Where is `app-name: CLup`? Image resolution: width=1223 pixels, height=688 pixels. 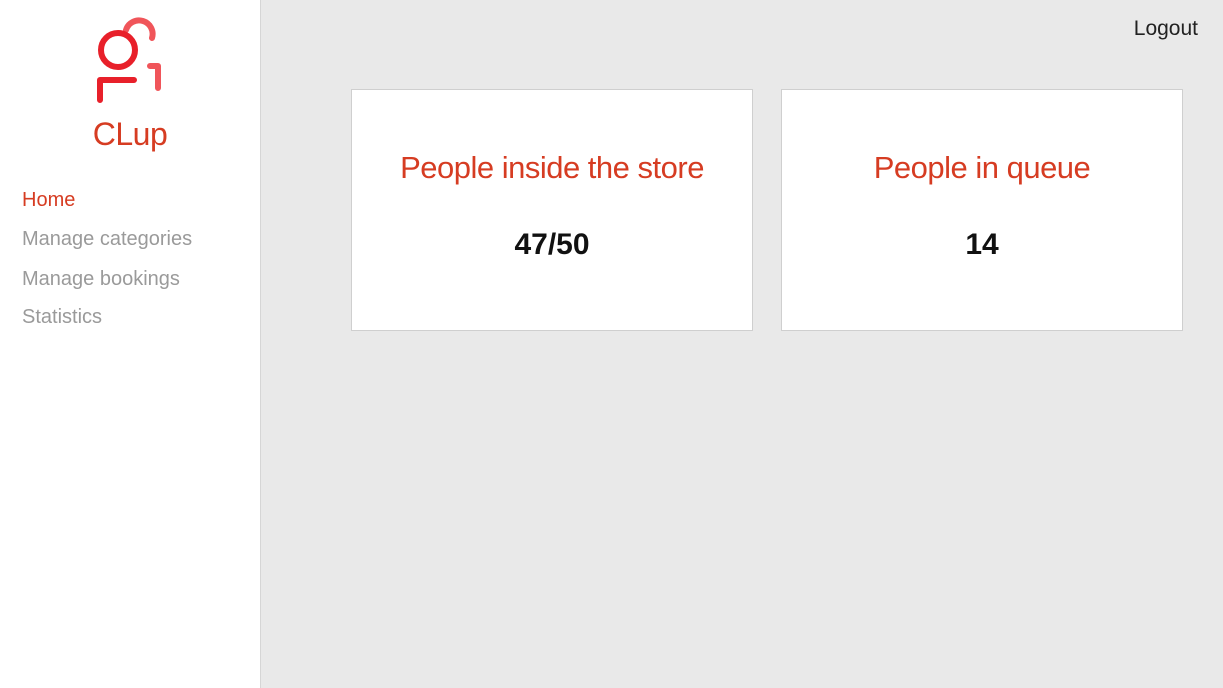 app-name: CLup is located at coordinates (130, 134).